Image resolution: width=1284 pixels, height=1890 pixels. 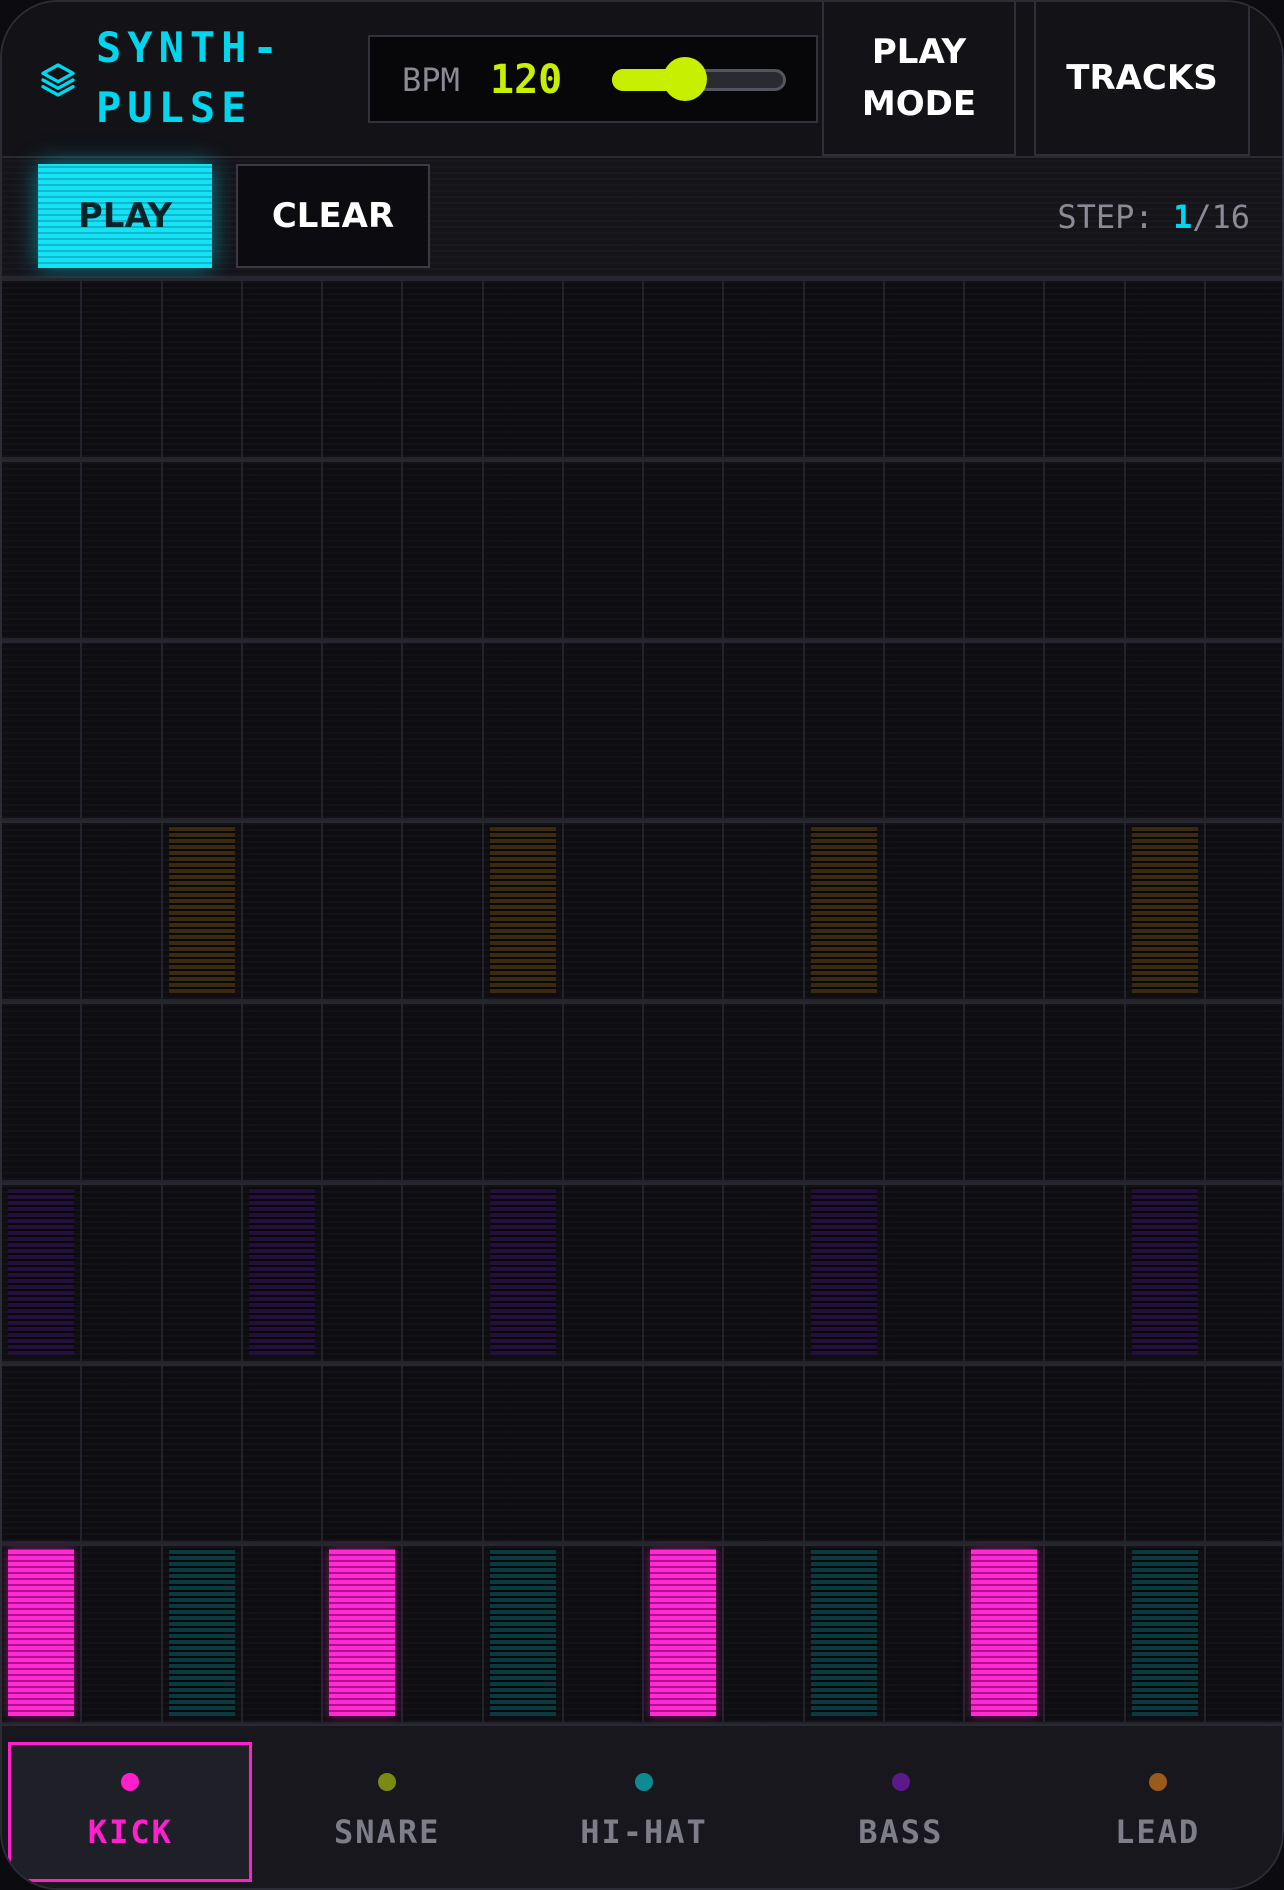 I want to click on step-cell-r4-s2, so click(x=122, y=910).